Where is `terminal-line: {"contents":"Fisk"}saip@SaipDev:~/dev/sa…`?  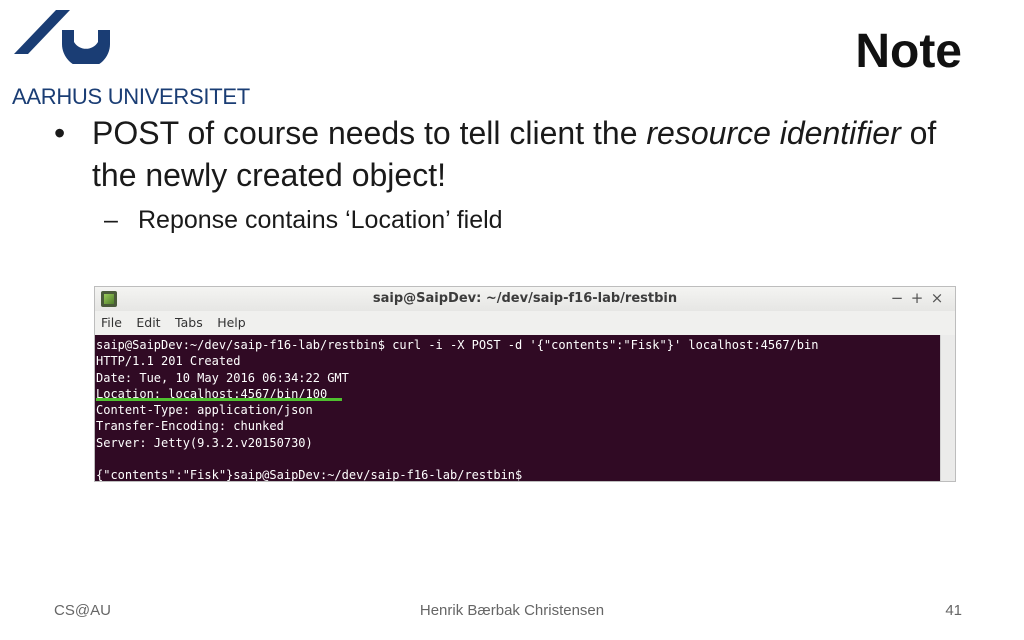 terminal-line: {"contents":"Fisk"}saip@SaipDev:~/dev/sa… is located at coordinates (309, 475).